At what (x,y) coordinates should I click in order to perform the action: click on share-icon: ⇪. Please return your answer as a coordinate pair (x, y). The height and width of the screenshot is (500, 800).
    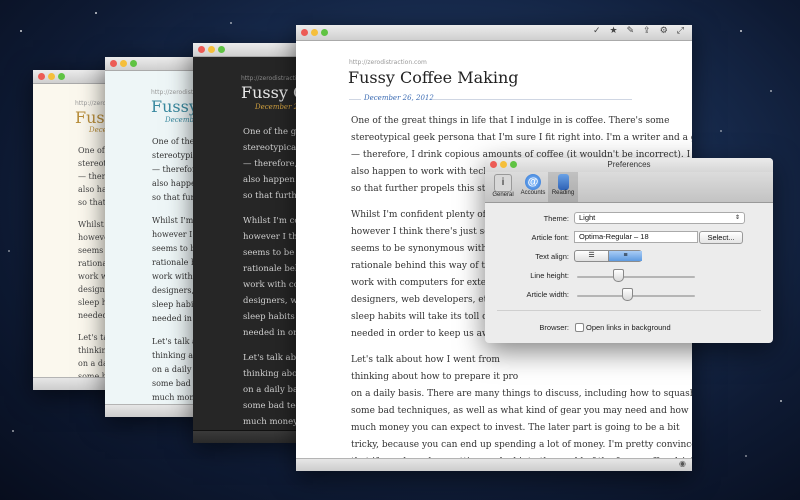
    Looking at the image, I should click on (647, 31).